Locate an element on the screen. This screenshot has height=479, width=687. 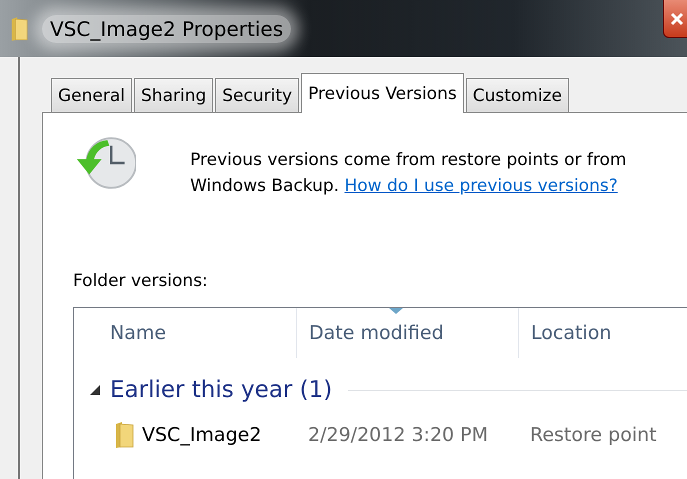
list-label: Folder versions: is located at coordinates (141, 281).